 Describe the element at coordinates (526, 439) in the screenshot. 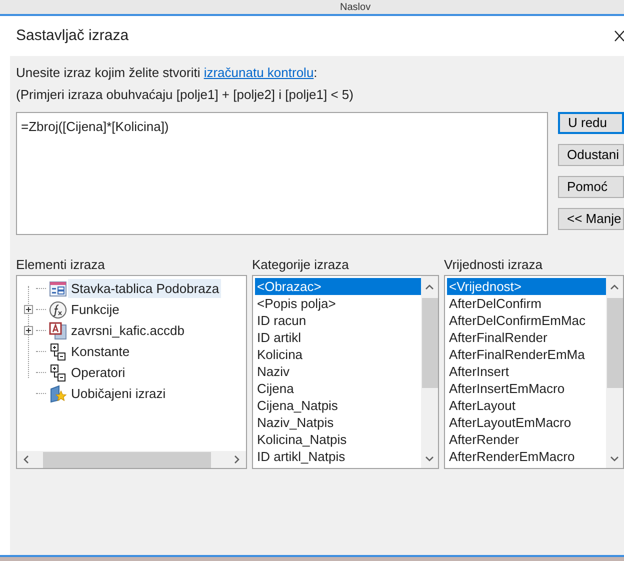

I see `list-item: AfterRender` at that location.